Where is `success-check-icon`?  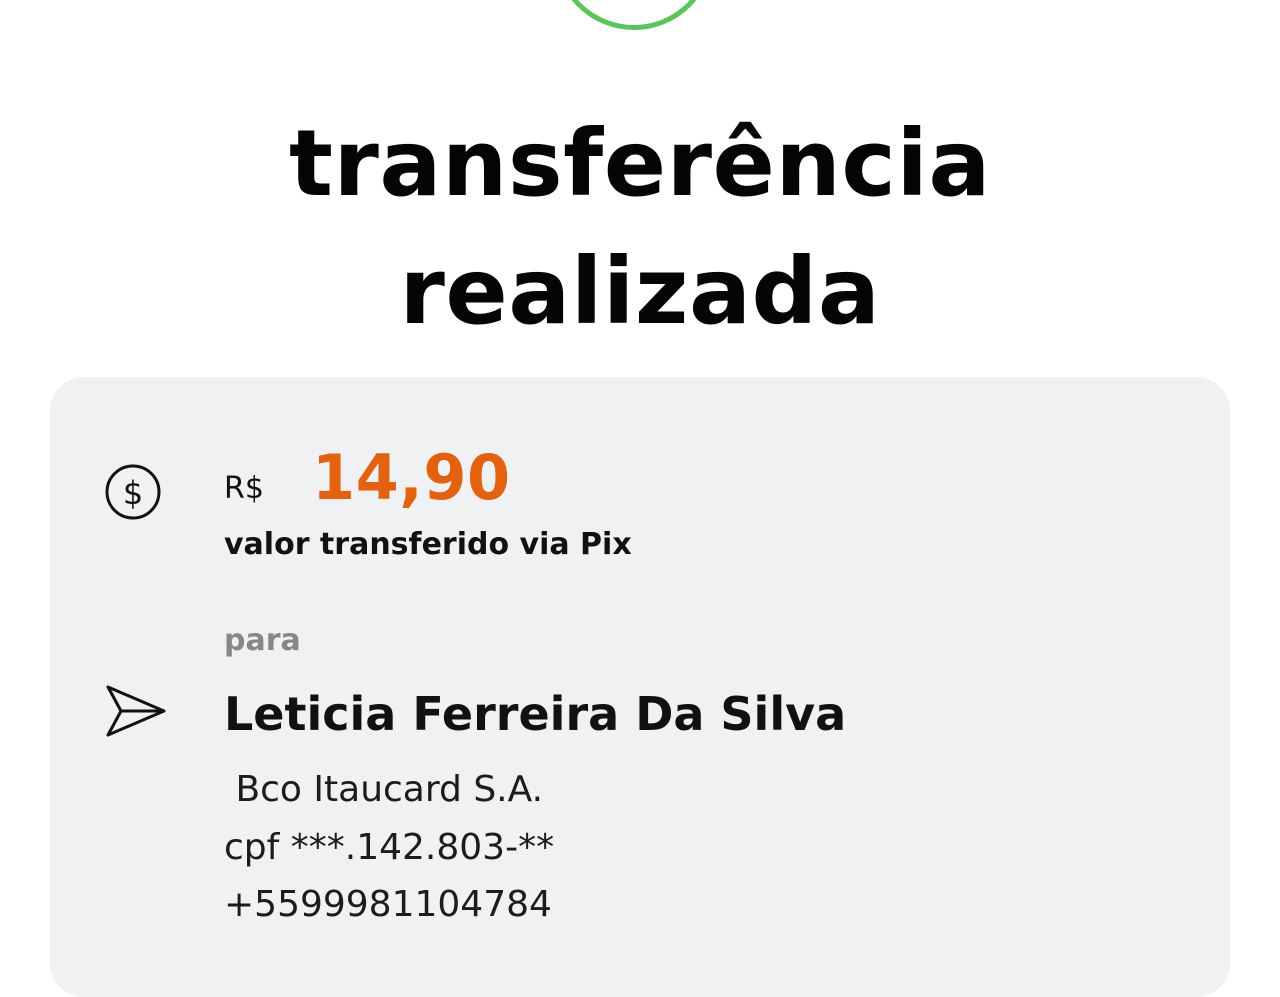
success-check-icon is located at coordinates (634, 15).